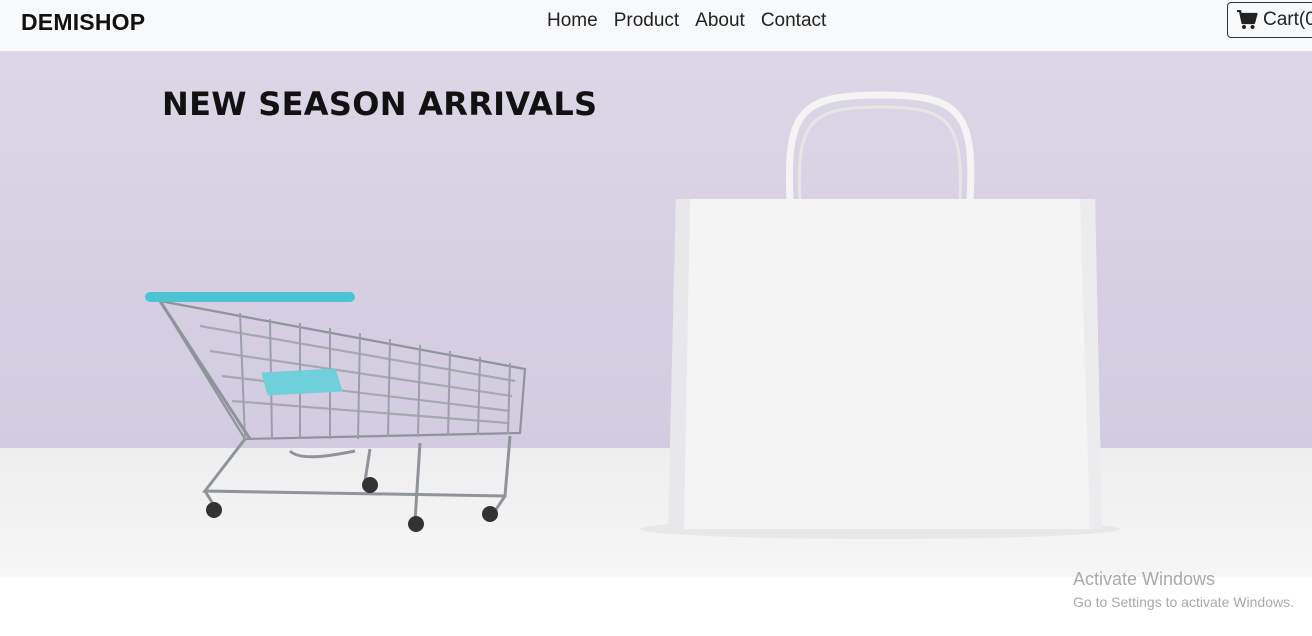 The image size is (1312, 636). What do you see at coordinates (793, 21) in the screenshot?
I see `nav-link-contact: Contact` at bounding box center [793, 21].